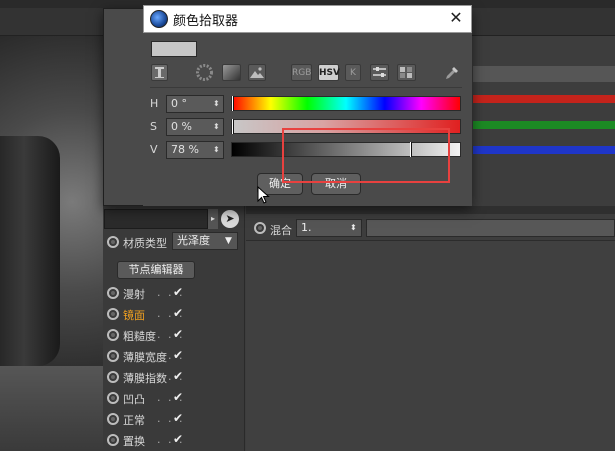 This screenshot has height=451, width=615. I want to click on close-icon: ✕, so click(456, 18).